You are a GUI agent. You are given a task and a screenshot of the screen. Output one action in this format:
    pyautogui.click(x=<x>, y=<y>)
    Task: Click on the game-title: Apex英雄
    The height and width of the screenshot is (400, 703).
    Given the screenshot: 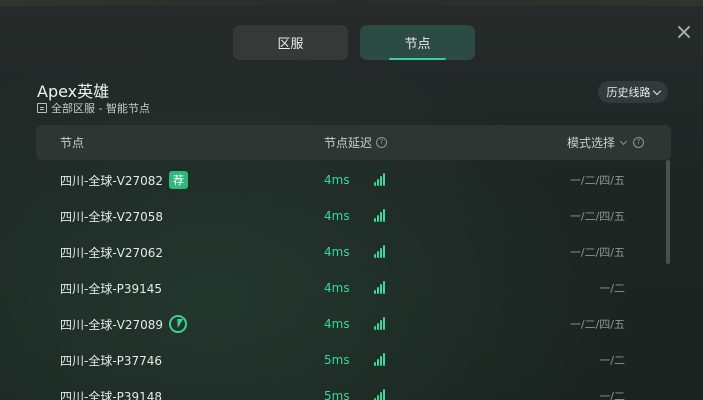 What is the action you would take?
    pyautogui.click(x=73, y=91)
    